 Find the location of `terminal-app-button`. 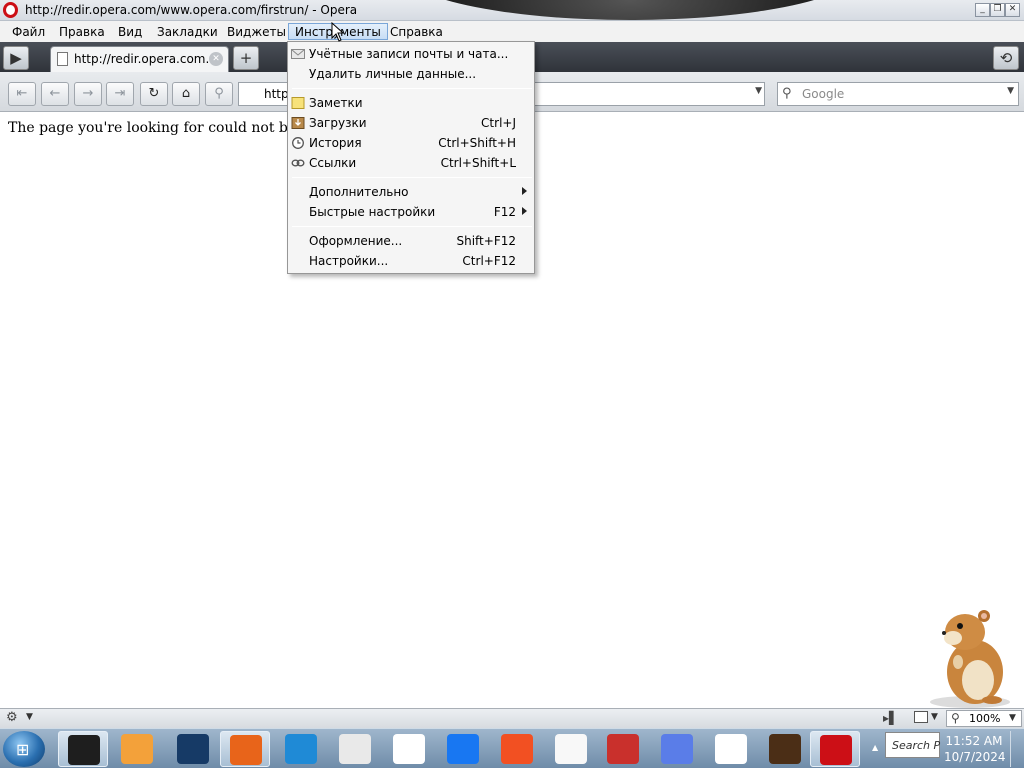

terminal-app-button is located at coordinates (83, 749).